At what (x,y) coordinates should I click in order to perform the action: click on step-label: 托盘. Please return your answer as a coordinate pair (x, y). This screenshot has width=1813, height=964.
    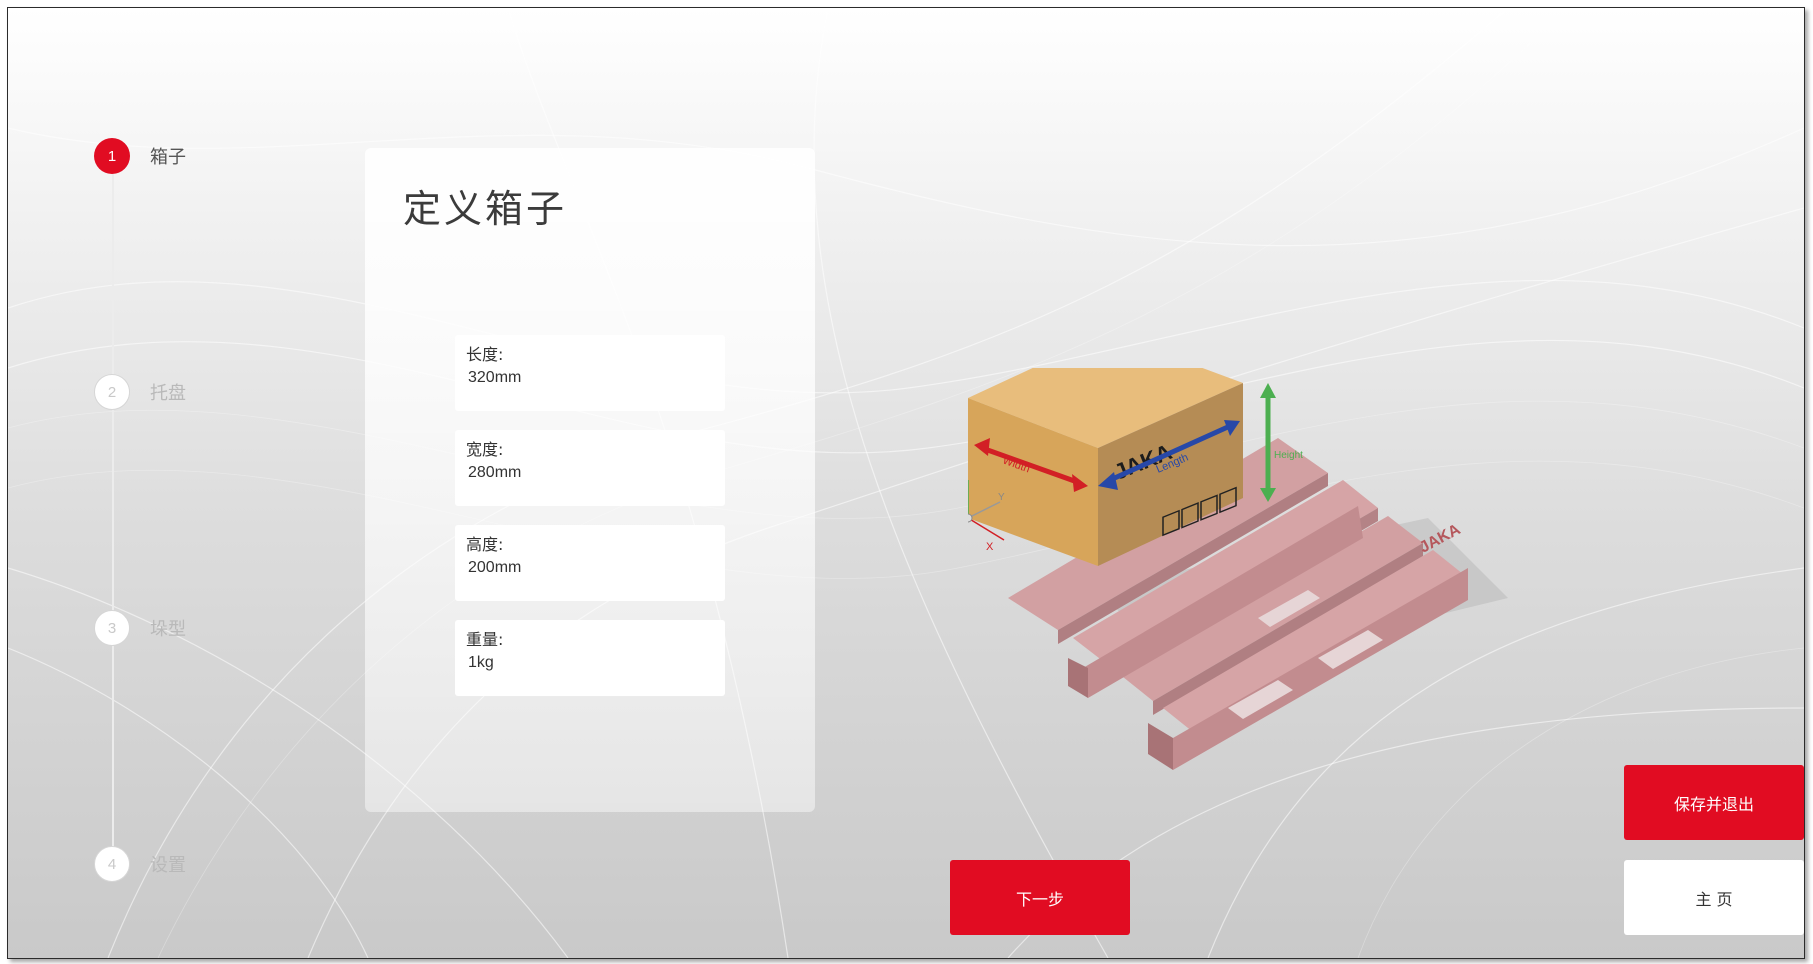
    Looking at the image, I should click on (168, 393).